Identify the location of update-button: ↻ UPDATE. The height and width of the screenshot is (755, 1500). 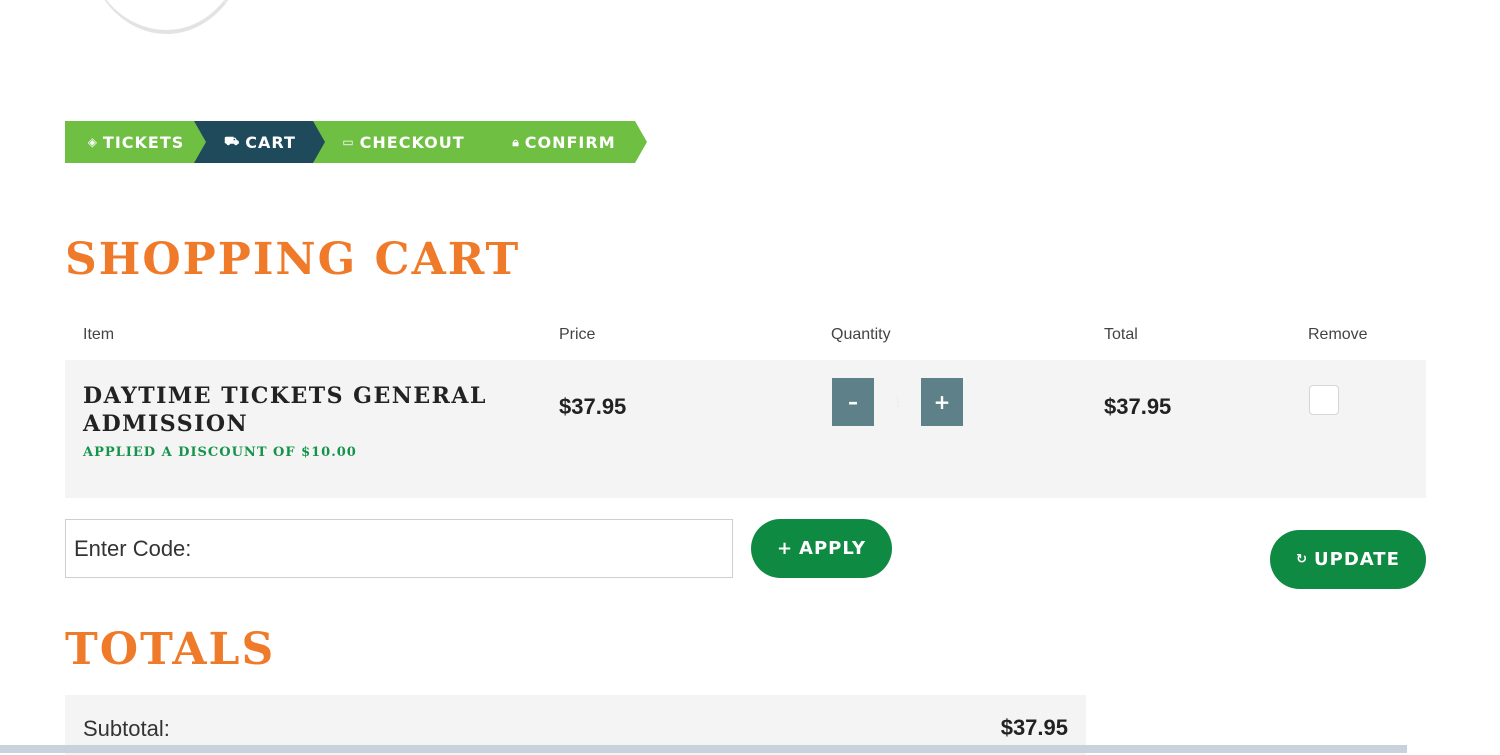
(1348, 559).